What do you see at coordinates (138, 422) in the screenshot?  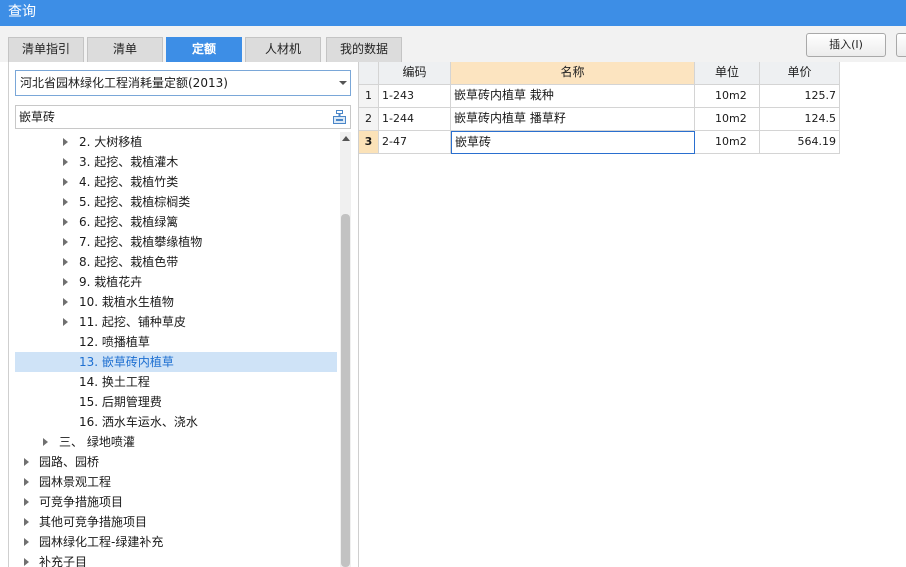 I see `tree-item-label: 16. 洒水车运水、浇水` at bounding box center [138, 422].